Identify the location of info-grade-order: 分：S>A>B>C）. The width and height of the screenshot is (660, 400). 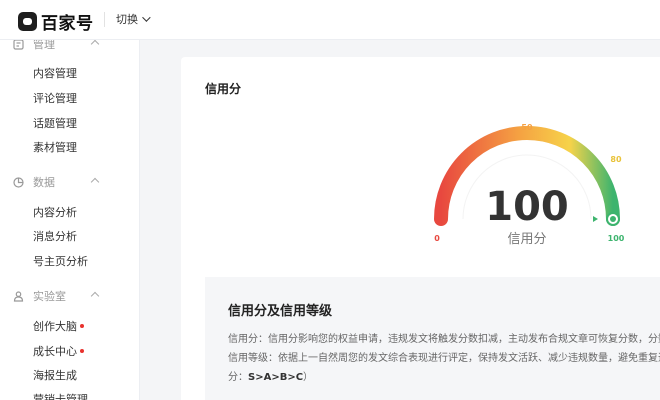
(270, 375).